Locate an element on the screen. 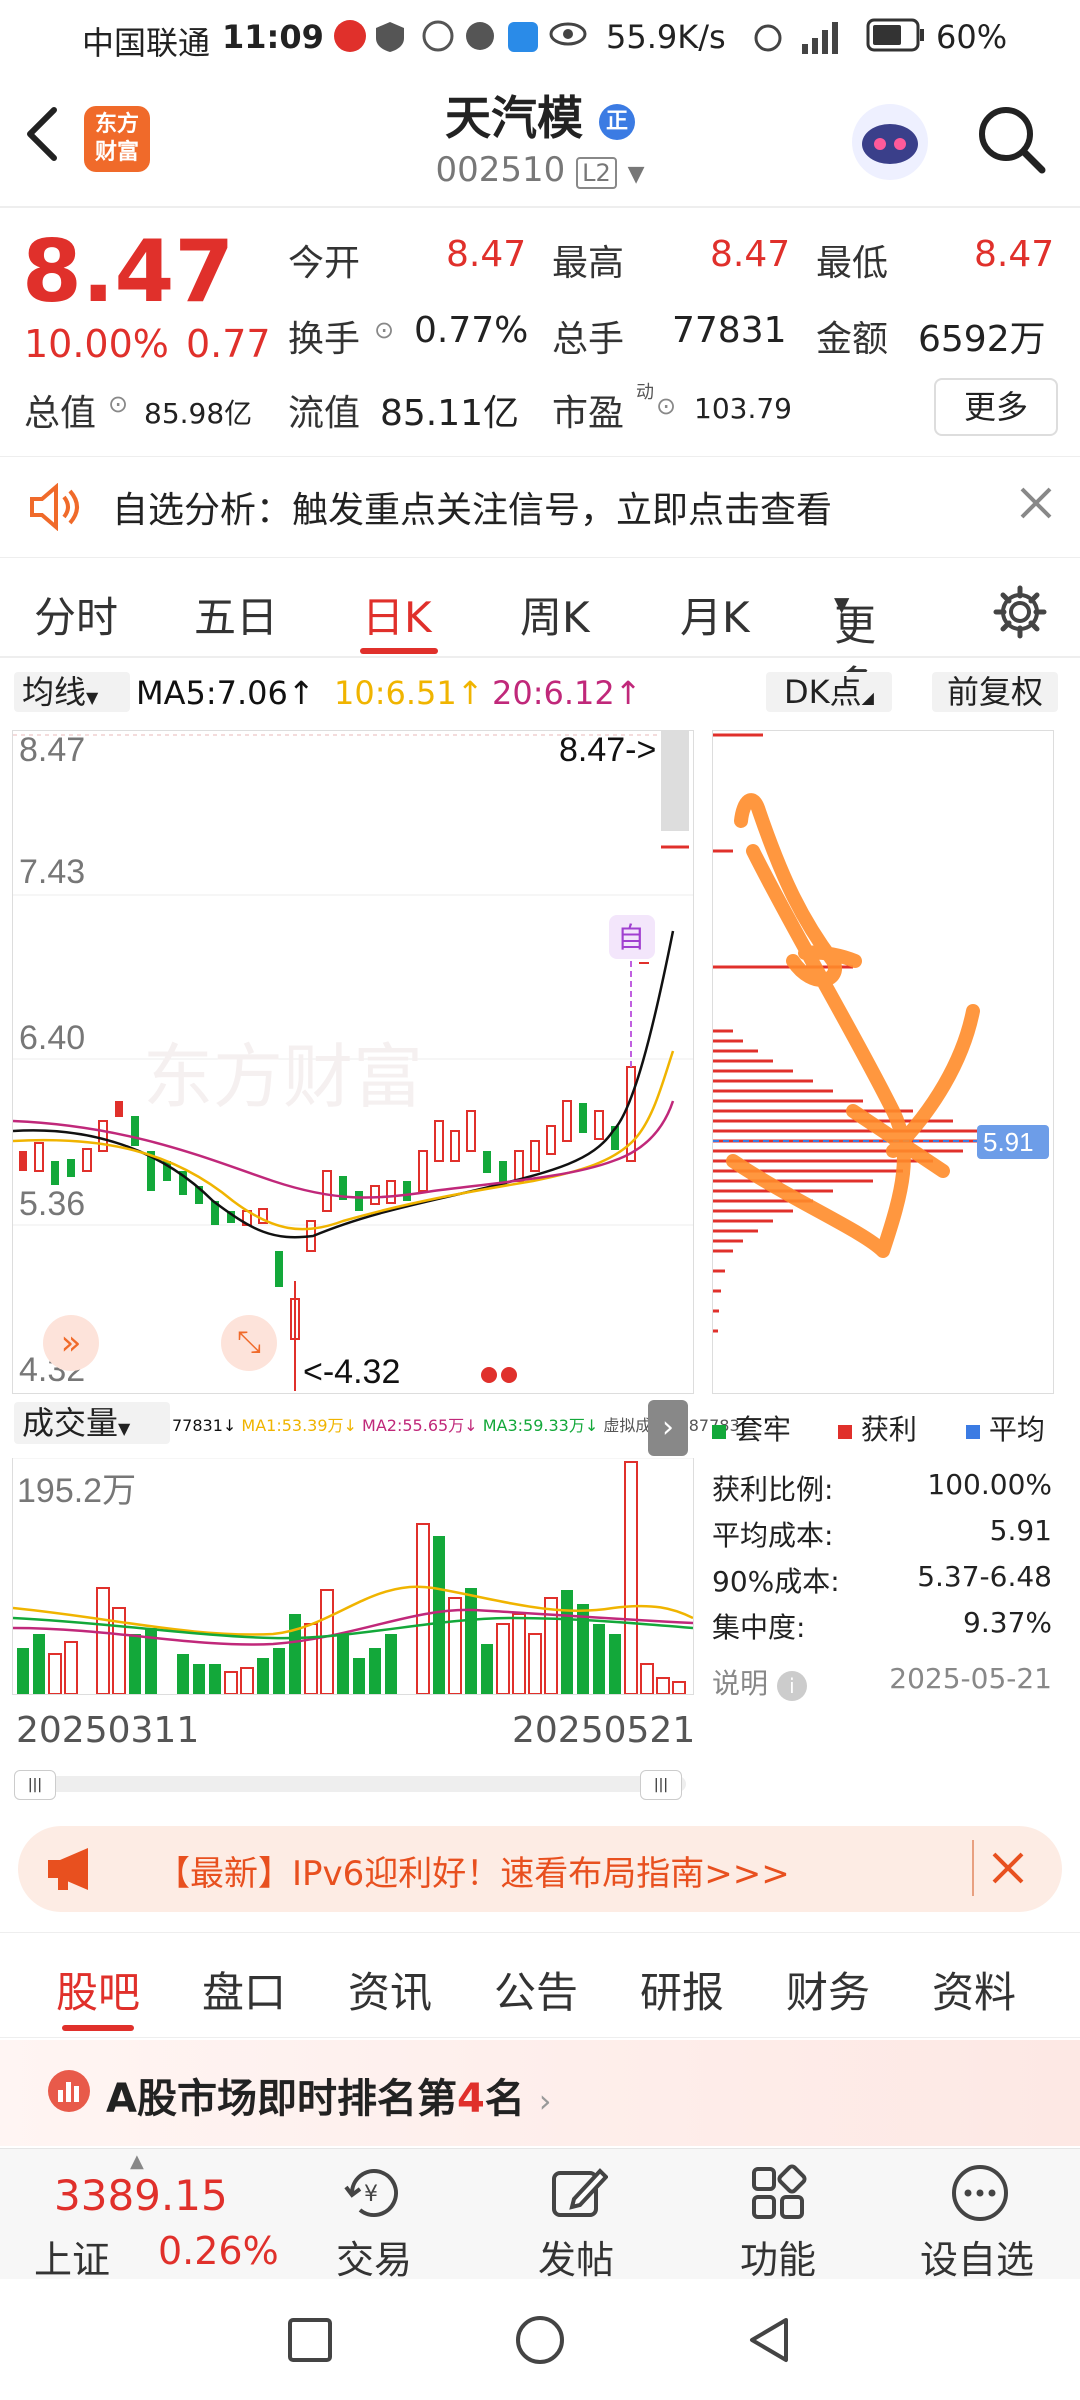 This screenshot has height=2400, width=1080. avg-cost-tag-label: 5.91 is located at coordinates (1008, 1142).